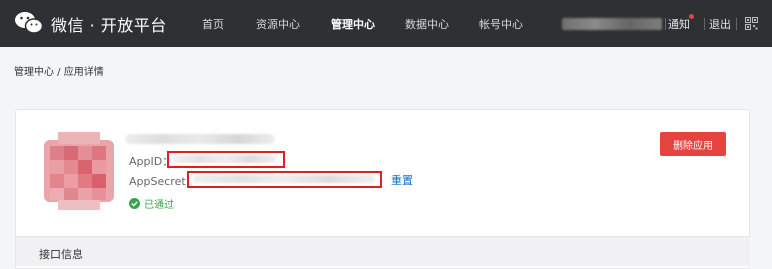  I want to click on username-redacted, so click(612, 24).